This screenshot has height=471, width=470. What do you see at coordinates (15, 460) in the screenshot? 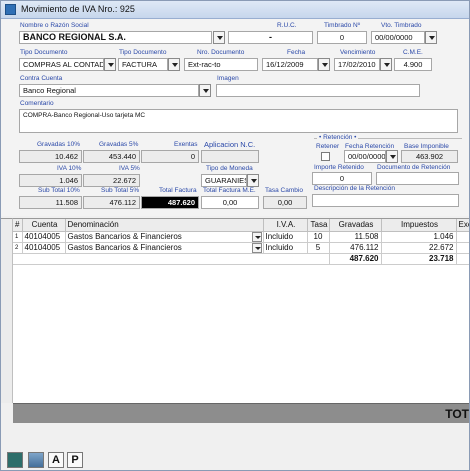
I see `exit-icon` at bounding box center [15, 460].